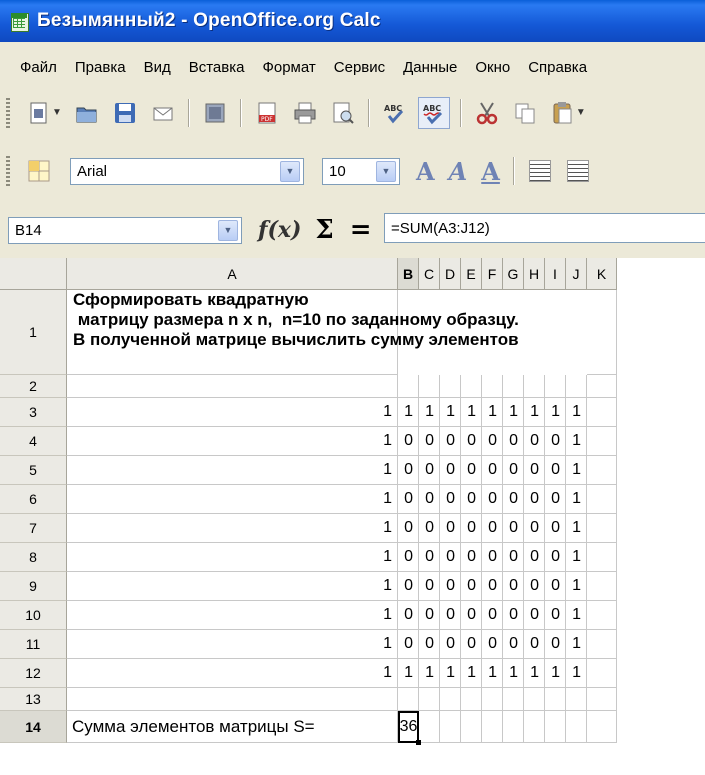 The width and height of the screenshot is (705, 775). Describe the element at coordinates (429, 470) in the screenshot. I see `cell-c5: 0` at that location.